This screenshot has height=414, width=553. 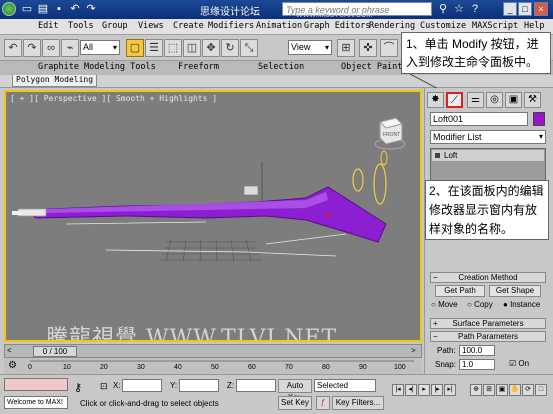 I want to click on reference-coordinate-dropdown: View, so click(x=310, y=47).